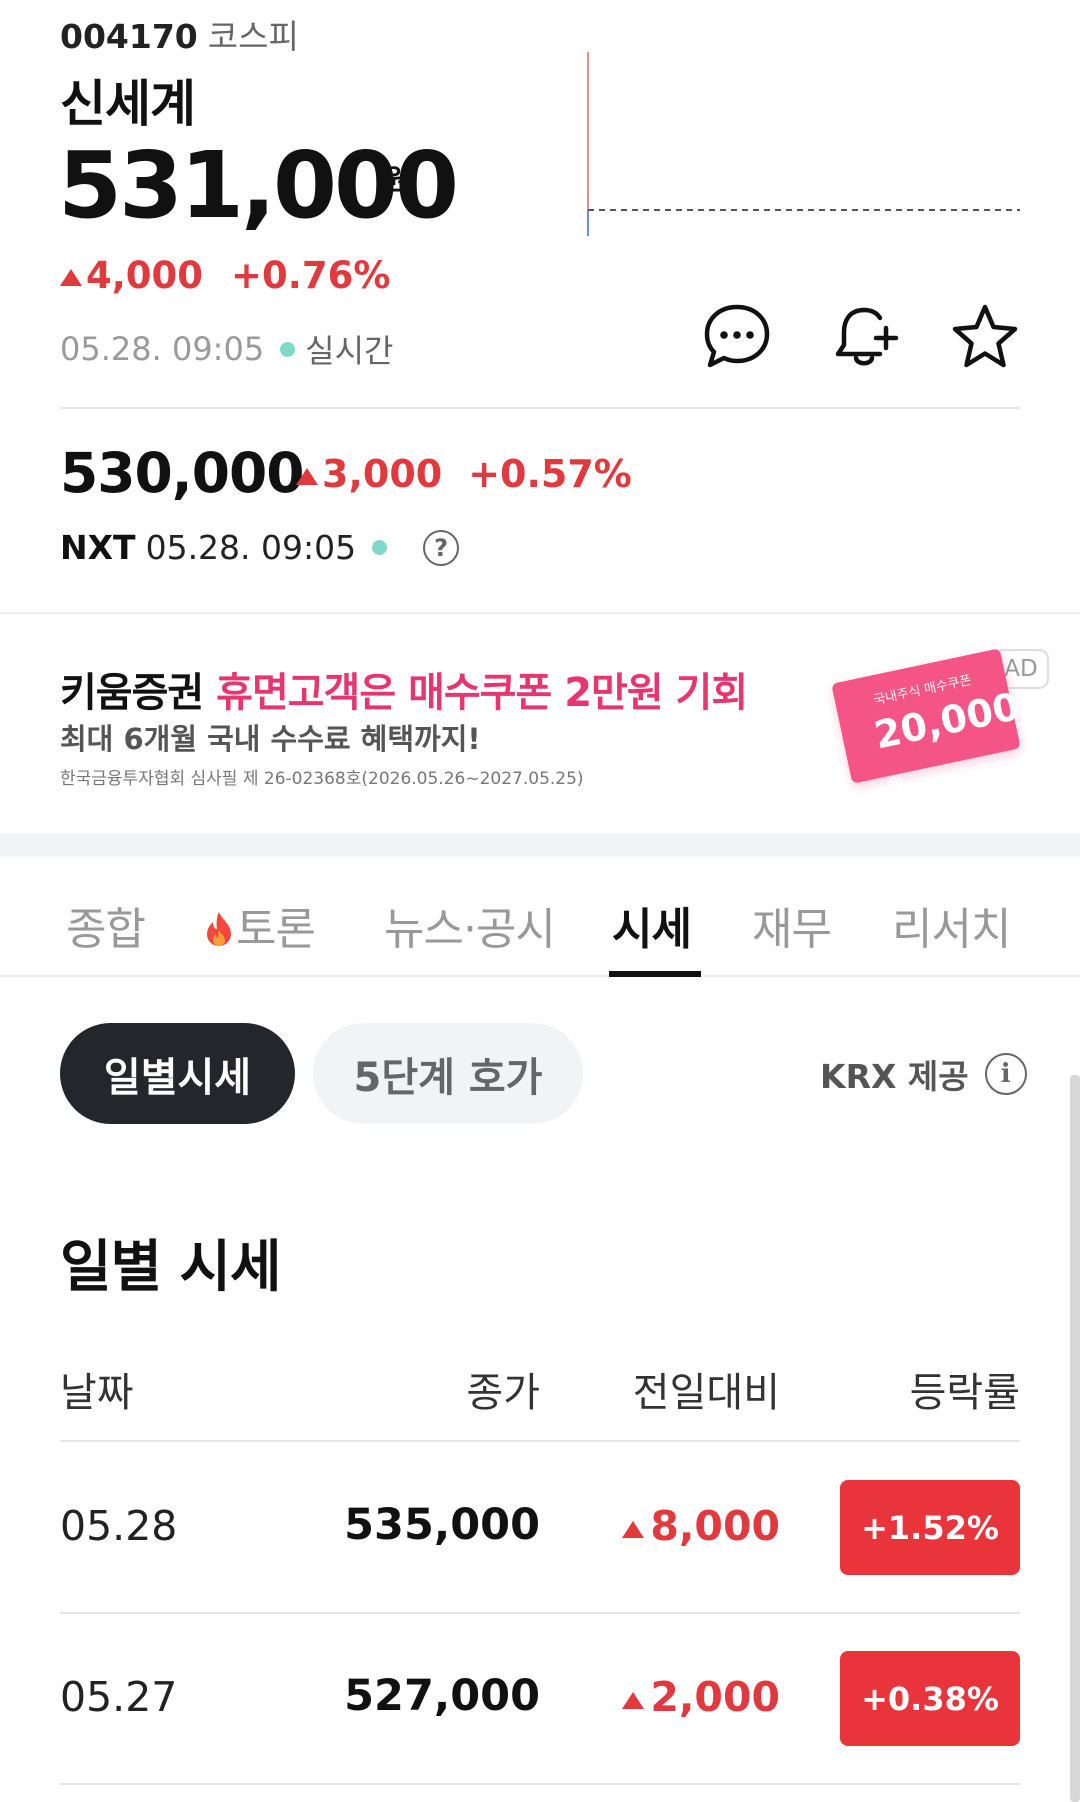 The height and width of the screenshot is (1802, 1080). What do you see at coordinates (930, 1527) in the screenshot?
I see `row-rate-badge: +1.52%` at bounding box center [930, 1527].